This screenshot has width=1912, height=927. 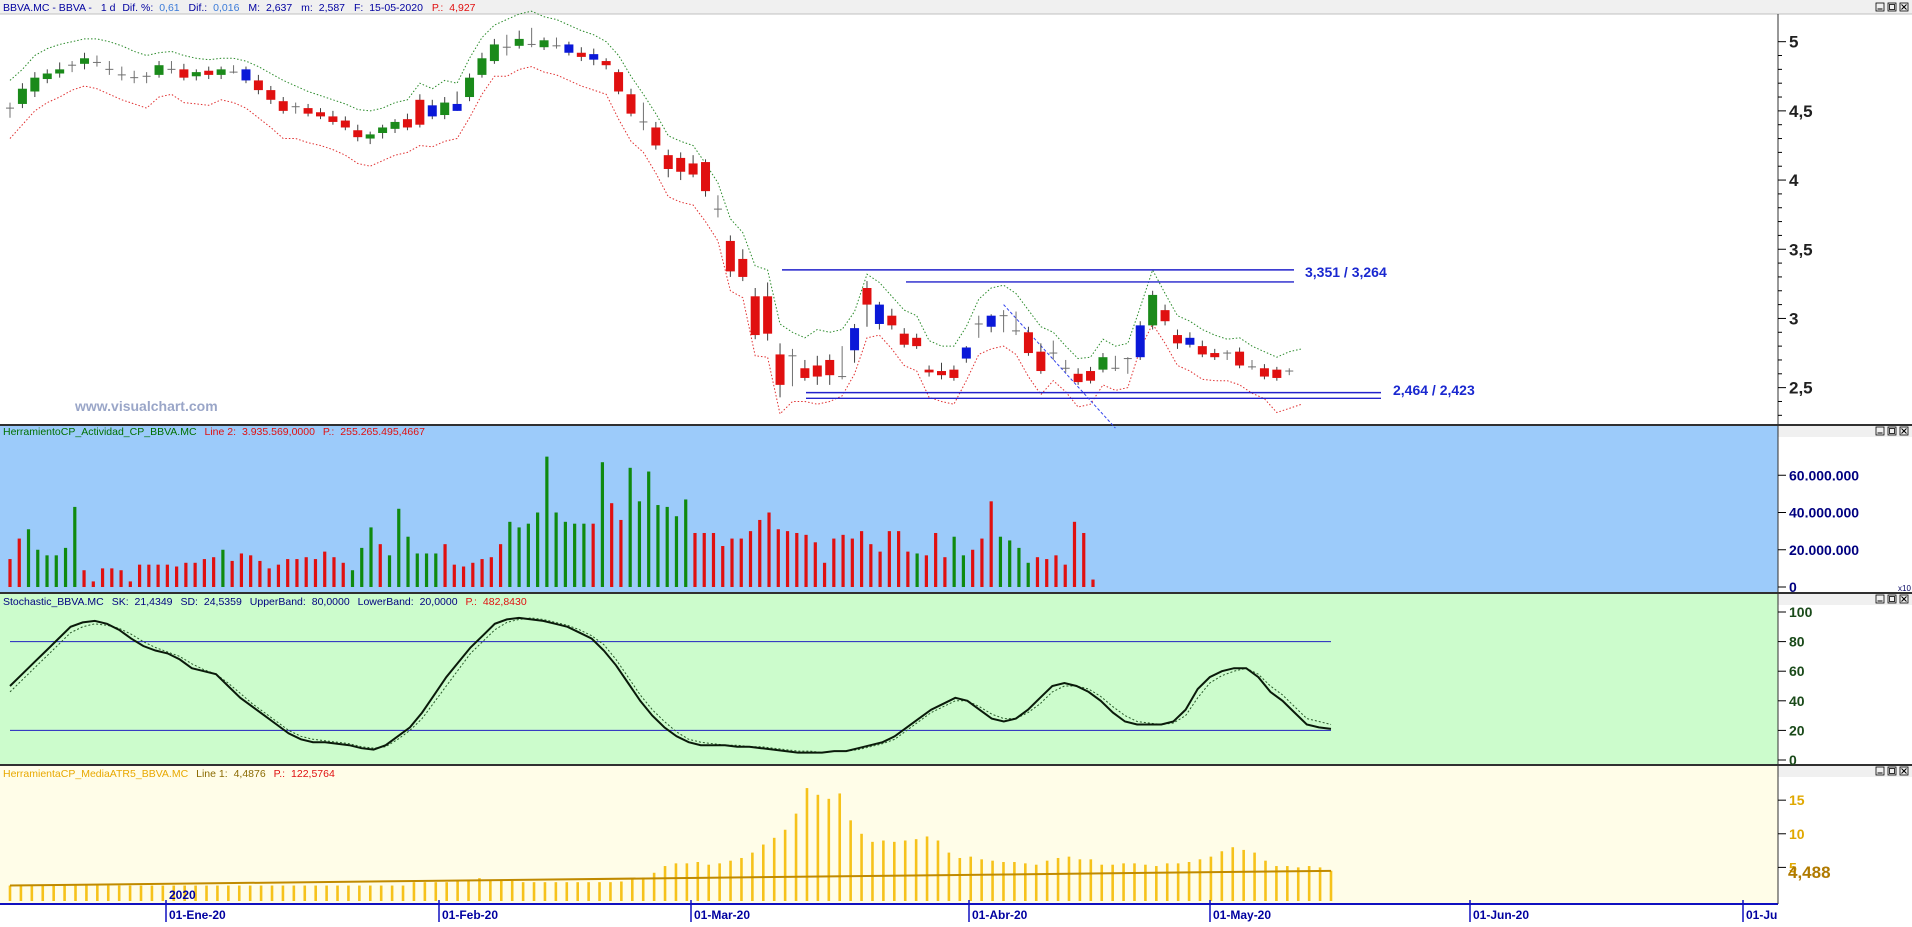 What do you see at coordinates (47, 8) in the screenshot?
I see `header-symbol: BBVA.MC - BBVA -` at bounding box center [47, 8].